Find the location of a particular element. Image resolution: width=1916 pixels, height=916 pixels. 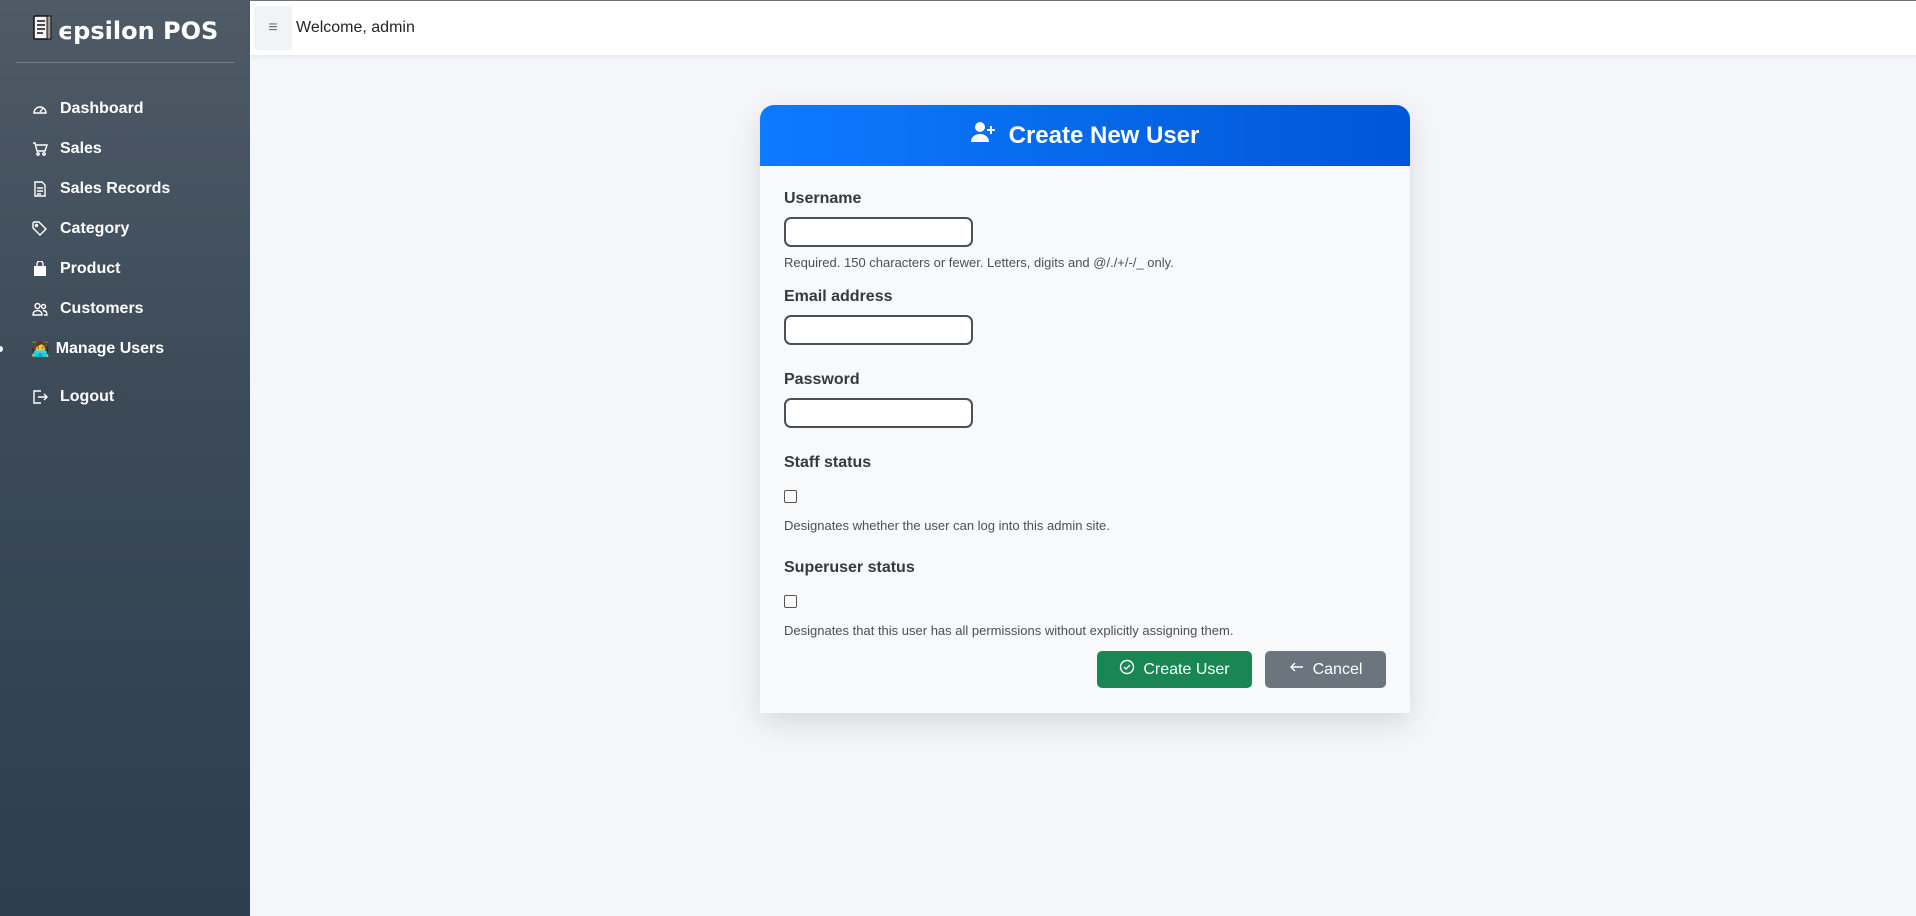

sidebar-item-product: Product is located at coordinates (125, 269).